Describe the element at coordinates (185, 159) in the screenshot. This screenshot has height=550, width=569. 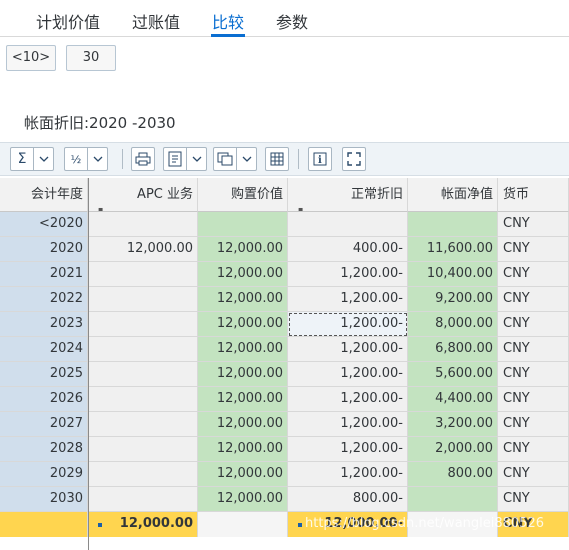
I see `export-dropdown` at that location.